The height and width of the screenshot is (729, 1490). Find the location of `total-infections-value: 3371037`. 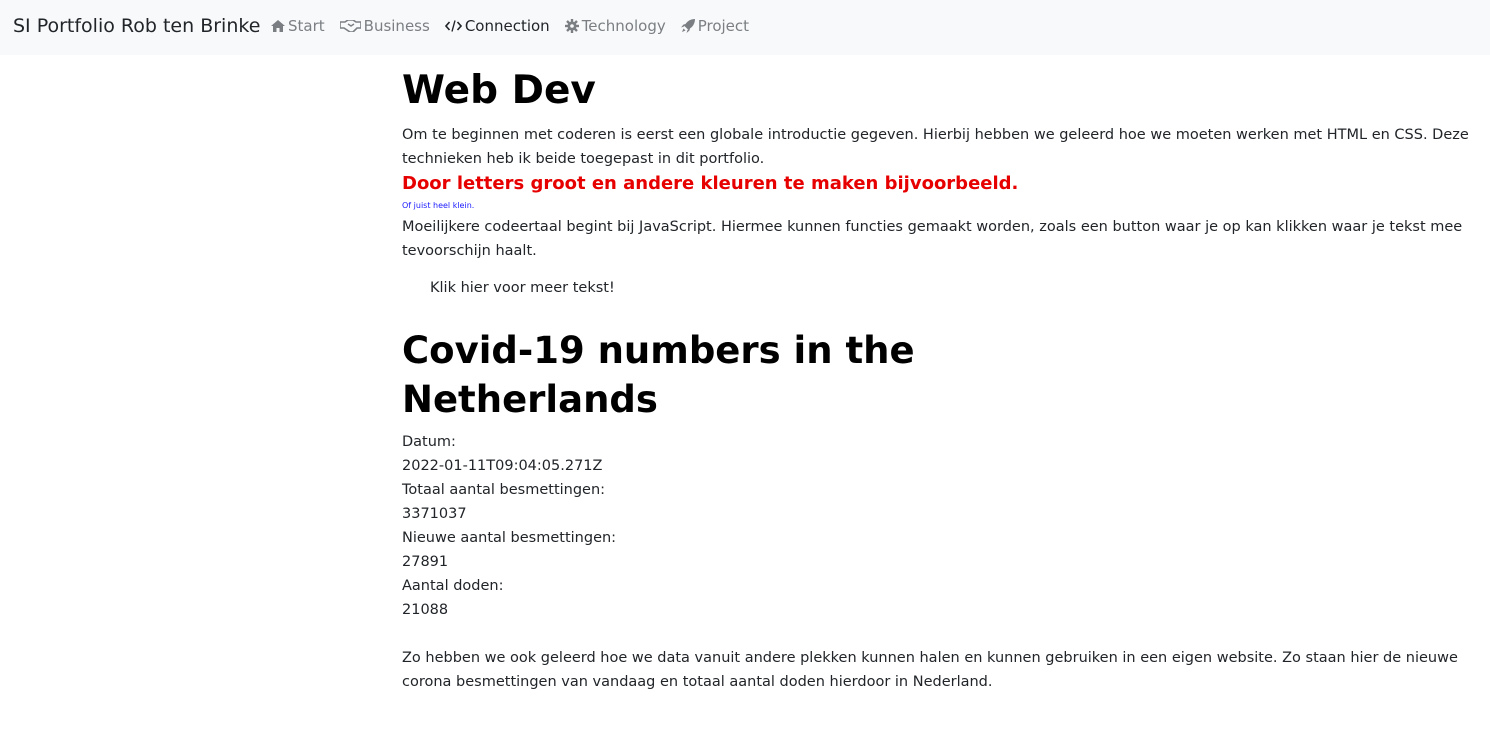

total-infections-value: 3371037 is located at coordinates (434, 514).